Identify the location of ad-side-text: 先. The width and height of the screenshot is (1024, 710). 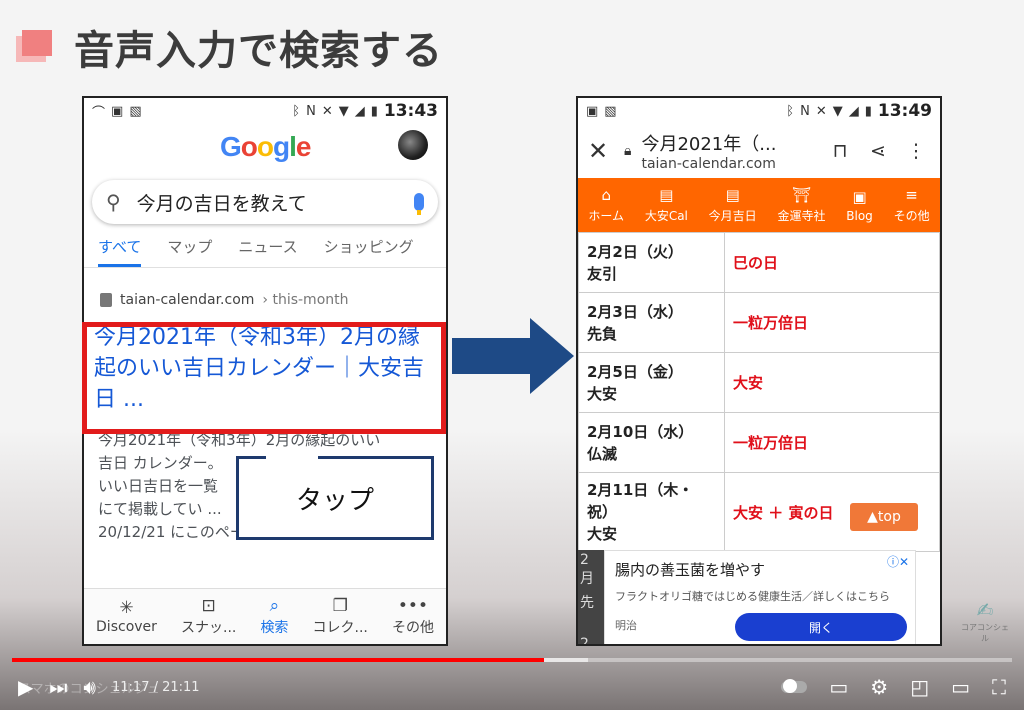
(587, 603).